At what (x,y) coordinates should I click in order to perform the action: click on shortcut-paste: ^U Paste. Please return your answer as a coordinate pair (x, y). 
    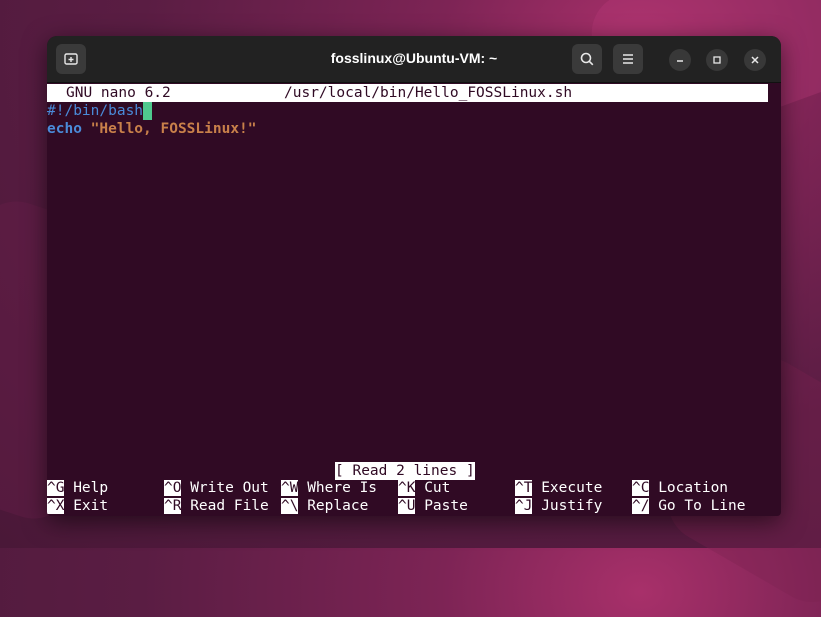
    Looking at the image, I should click on (433, 506).